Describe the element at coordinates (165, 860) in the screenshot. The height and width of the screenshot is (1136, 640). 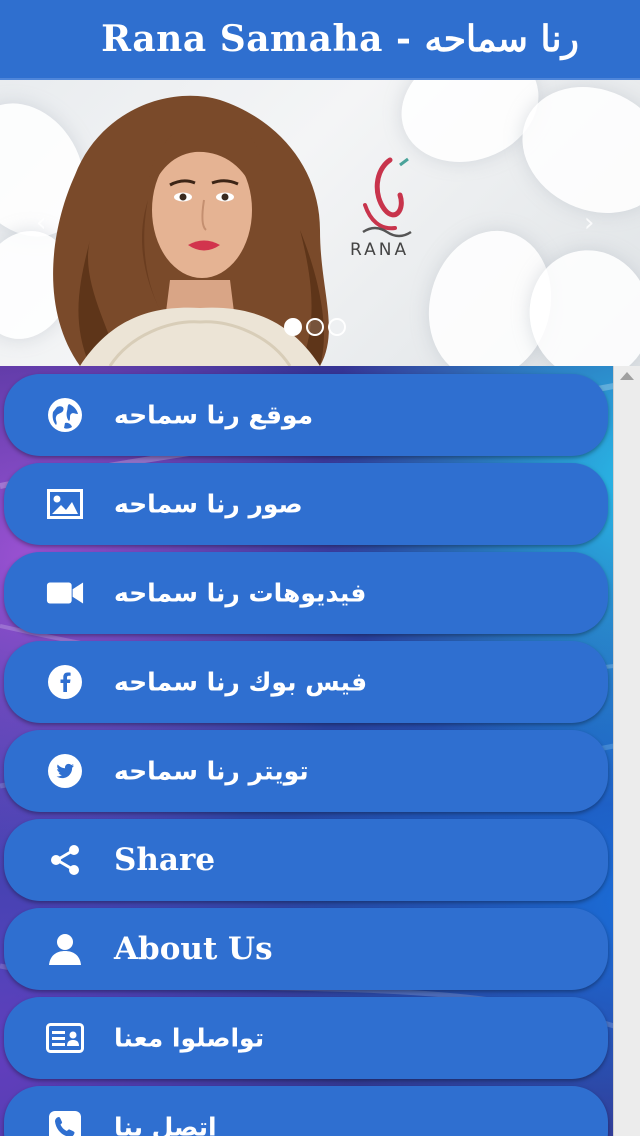
I see `menu-item-label: Share` at that location.